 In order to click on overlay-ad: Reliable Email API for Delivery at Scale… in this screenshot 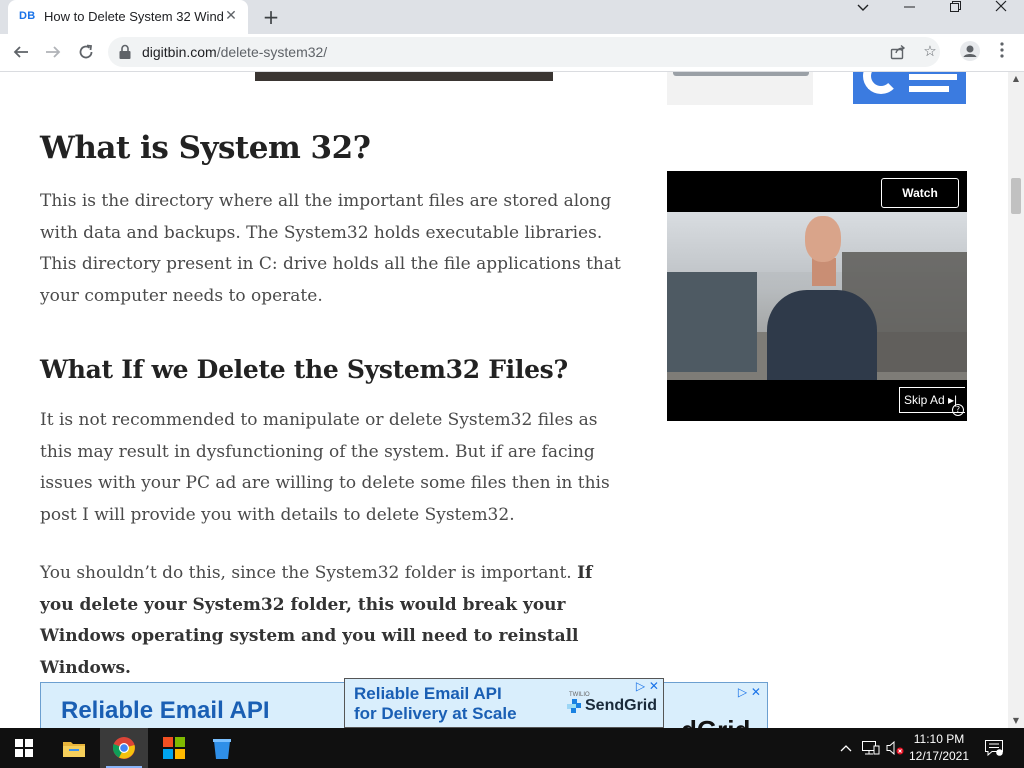, I will do `click(504, 703)`.